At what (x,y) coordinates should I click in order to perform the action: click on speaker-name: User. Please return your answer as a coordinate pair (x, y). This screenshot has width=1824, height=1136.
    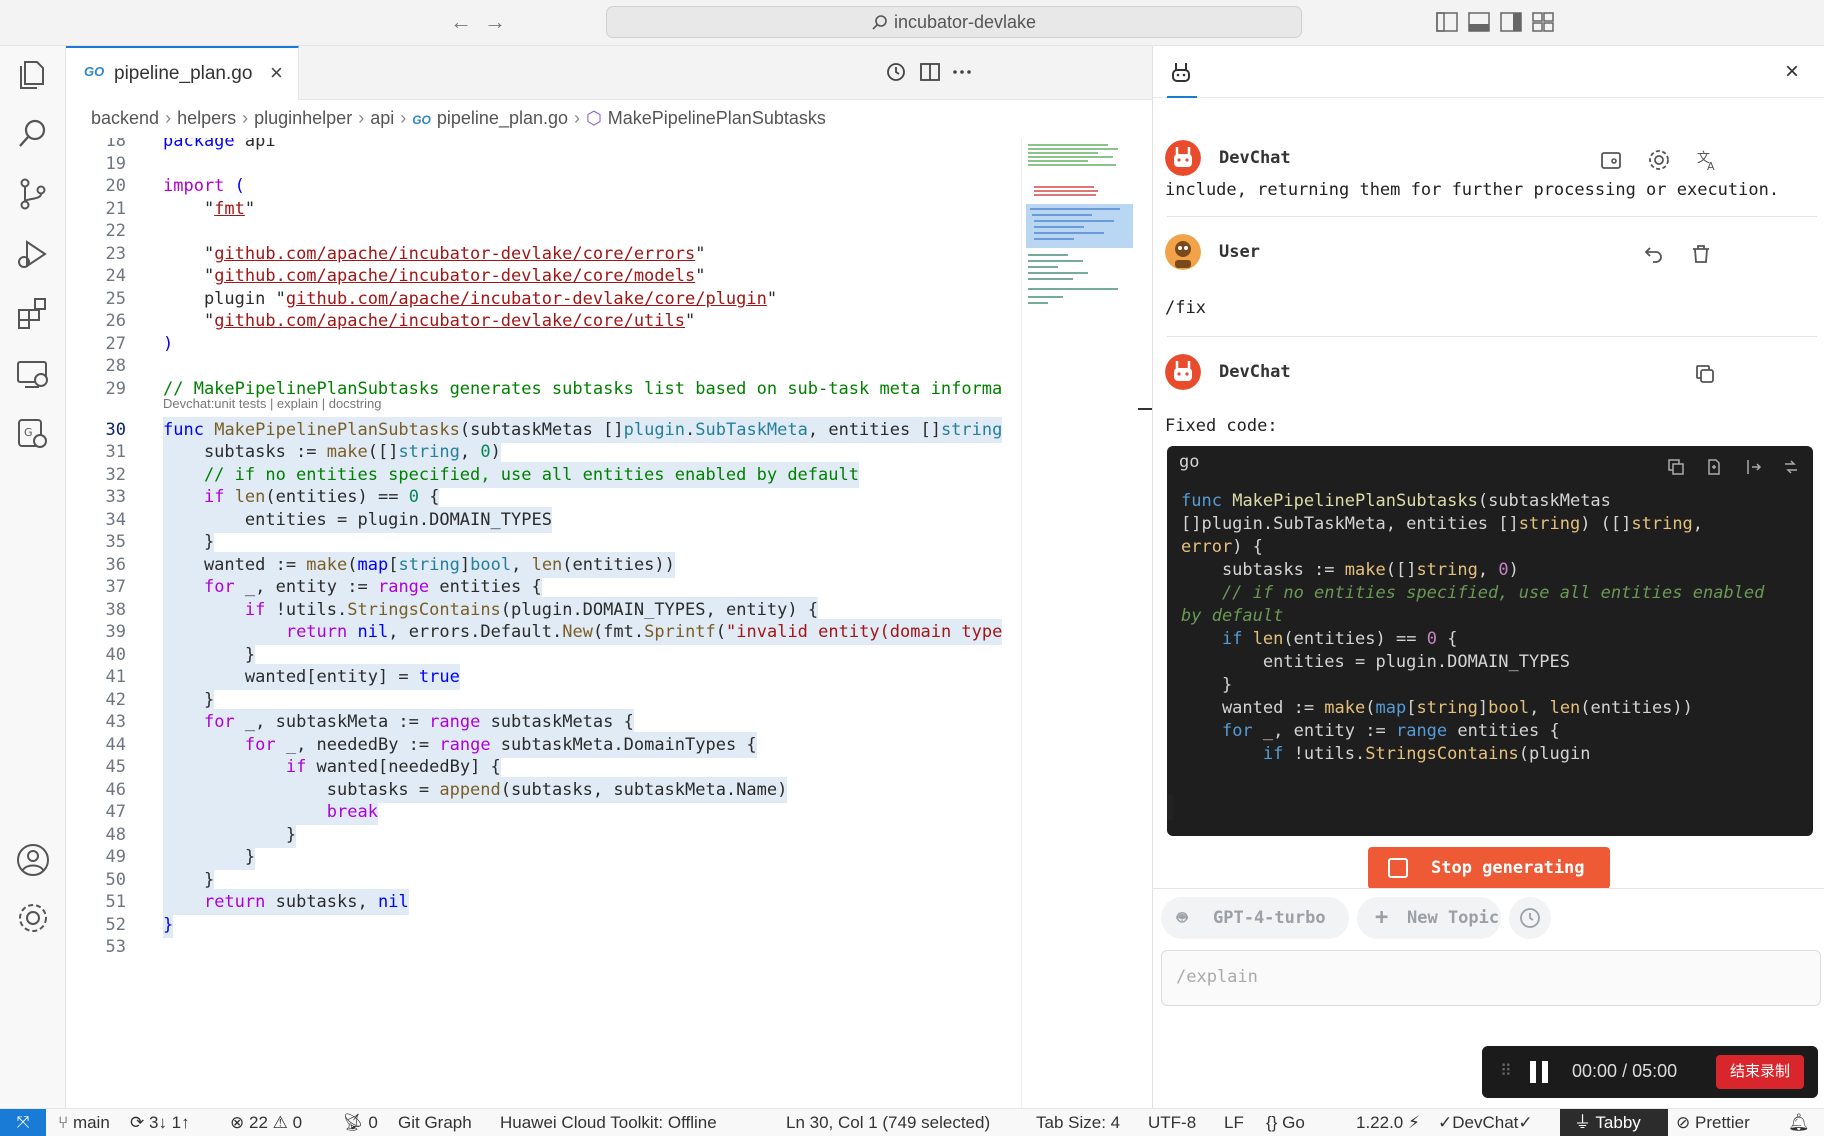
    Looking at the image, I should click on (1239, 252).